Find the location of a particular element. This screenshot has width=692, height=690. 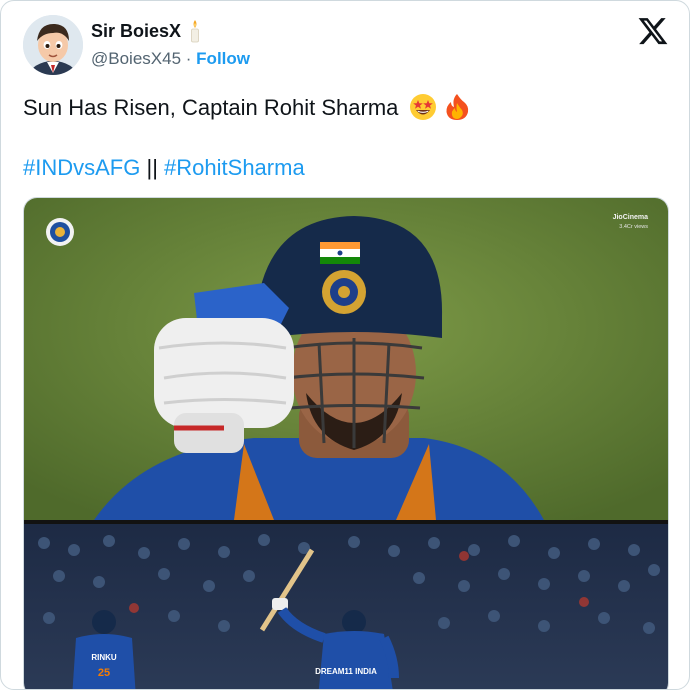

tweet-text: Sun Has Risen, Captain Rohit Sharma is located at coordinates (247, 107).